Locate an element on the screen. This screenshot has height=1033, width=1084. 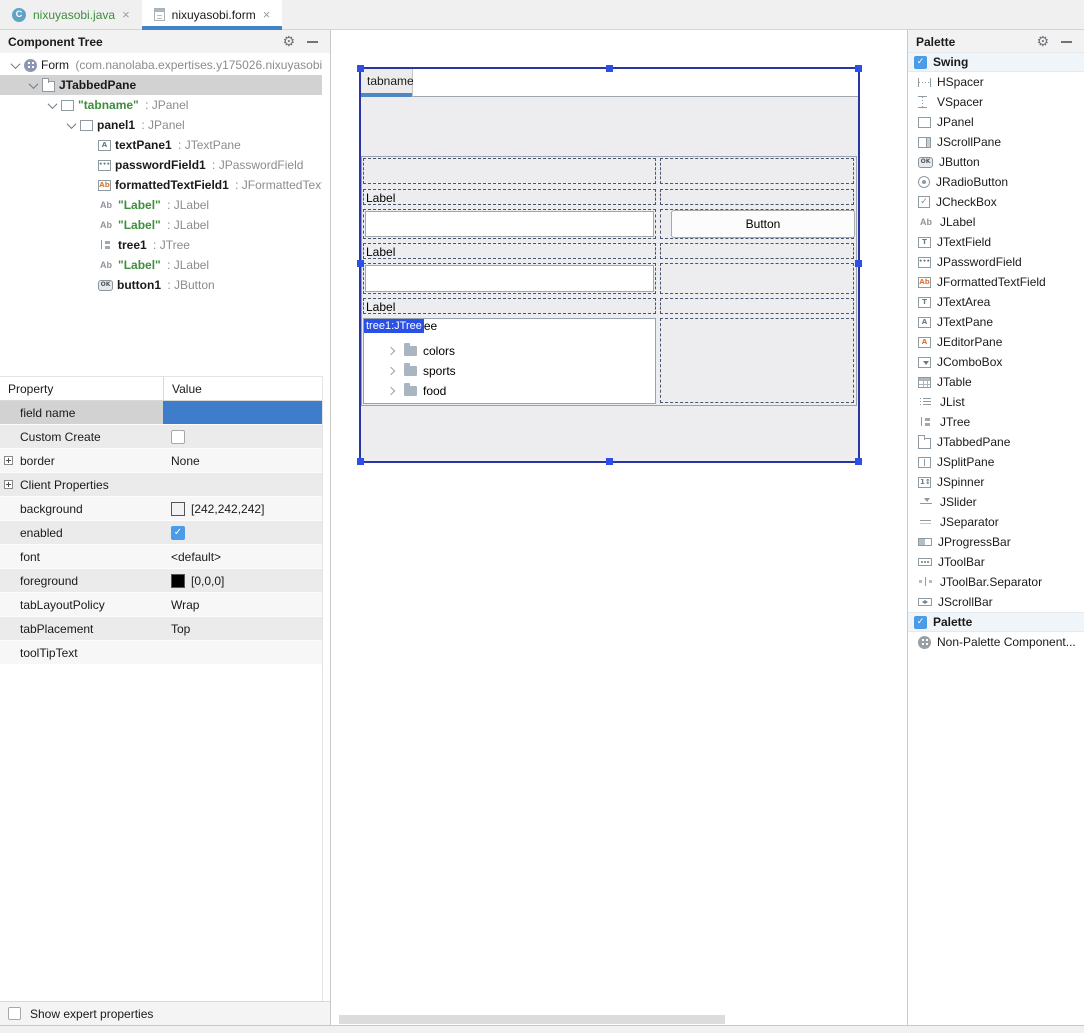
property-row: enabled is located at coordinates (161, 533).